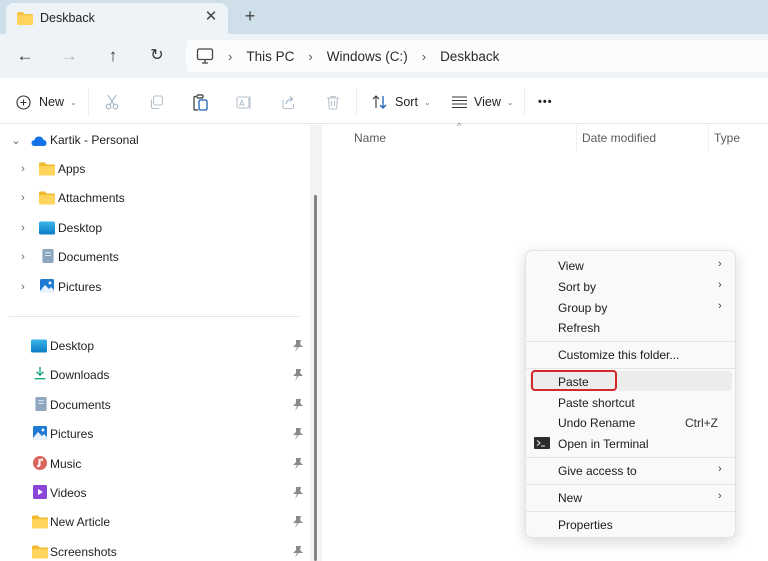 The height and width of the screenshot is (561, 768). Describe the element at coordinates (631, 327) in the screenshot. I see `menu-item-refresh: Refresh` at that location.